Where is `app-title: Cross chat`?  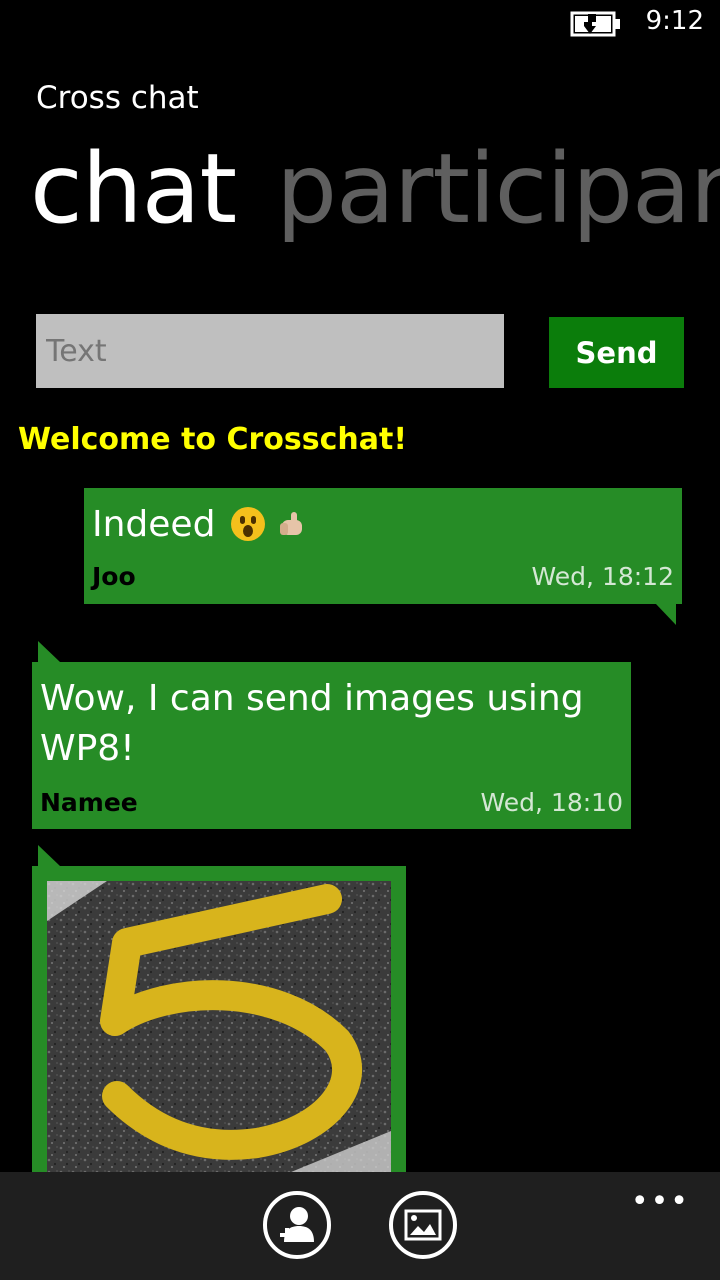
app-title: Cross chat is located at coordinates (117, 98).